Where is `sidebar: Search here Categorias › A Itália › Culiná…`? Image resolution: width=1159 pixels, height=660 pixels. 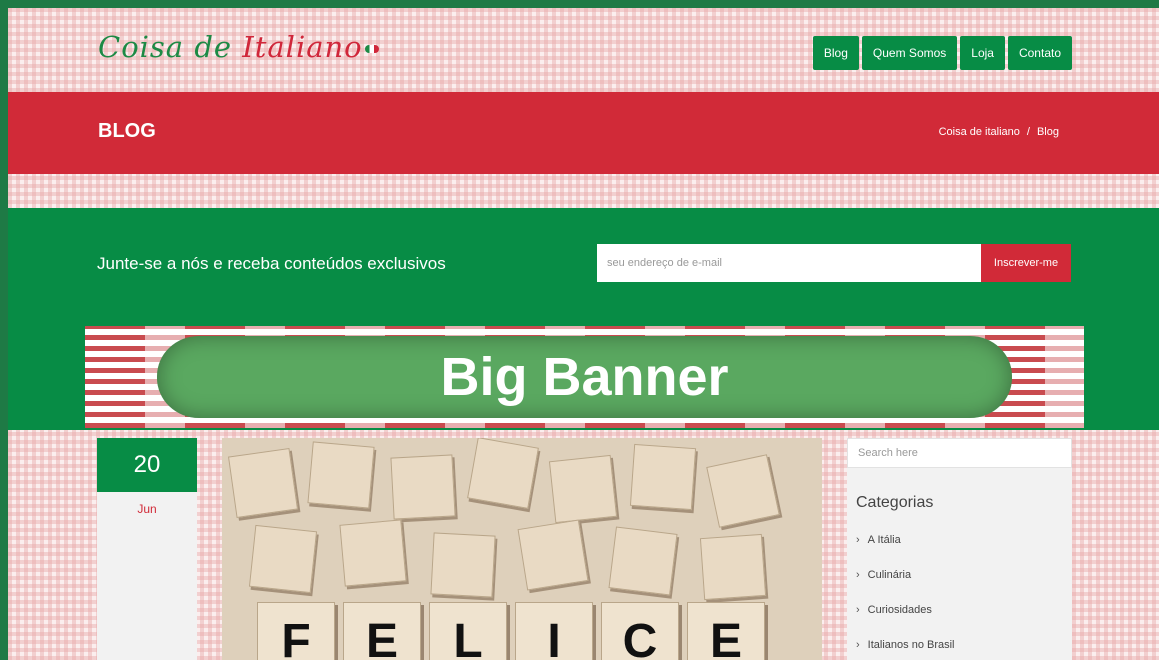 sidebar: Search here Categorias › A Itália › Culiná… is located at coordinates (959, 549).